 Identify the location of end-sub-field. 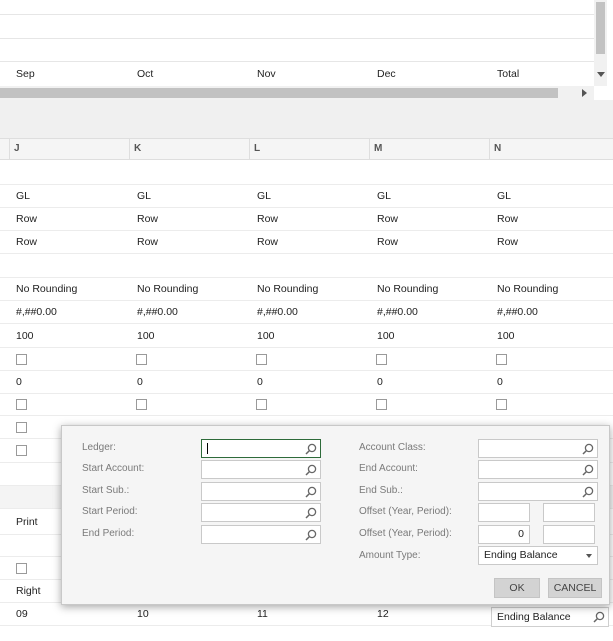
(538, 491).